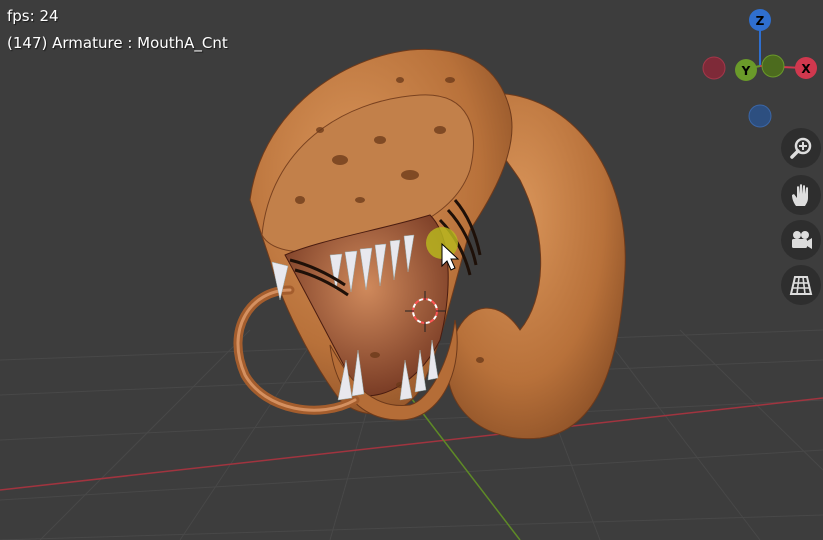 This screenshot has height=540, width=823. Describe the element at coordinates (140, 43) in the screenshot. I see `object-path: Armature : MouthA_Cnt` at that location.